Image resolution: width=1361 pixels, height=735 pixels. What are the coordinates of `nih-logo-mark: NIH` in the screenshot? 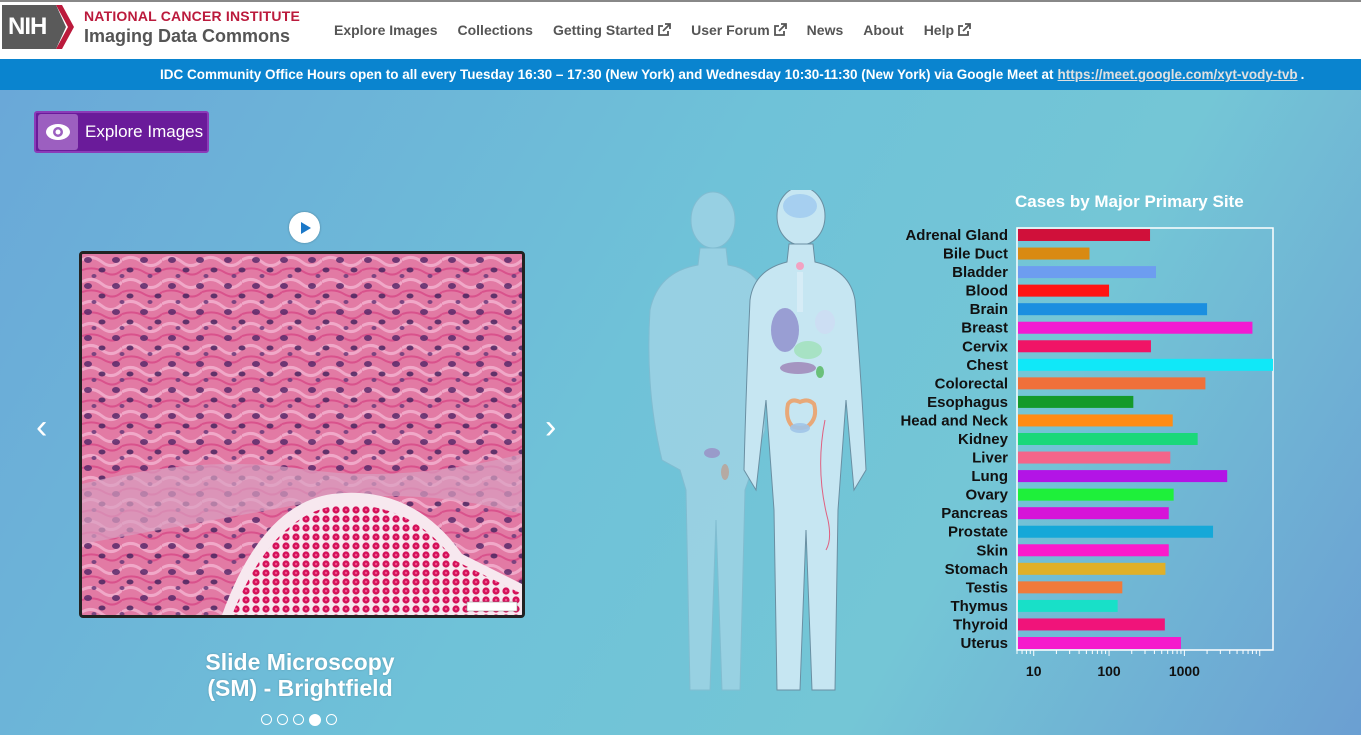 It's located at (29, 27).